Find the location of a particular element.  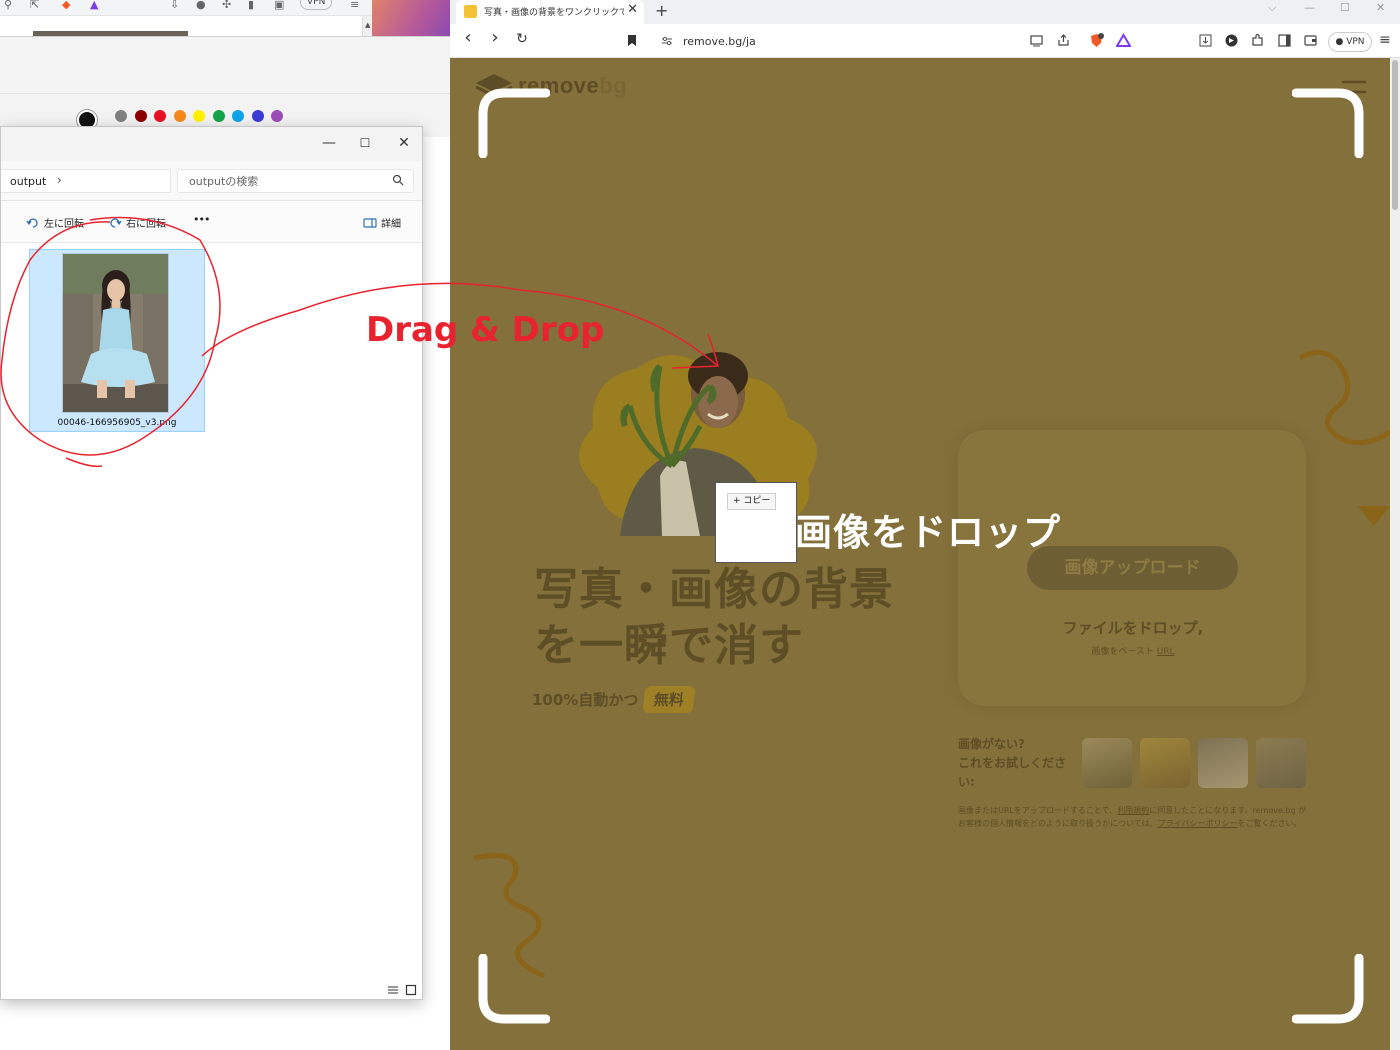

rotate-left-button: 左に回転 is located at coordinates (55, 222).